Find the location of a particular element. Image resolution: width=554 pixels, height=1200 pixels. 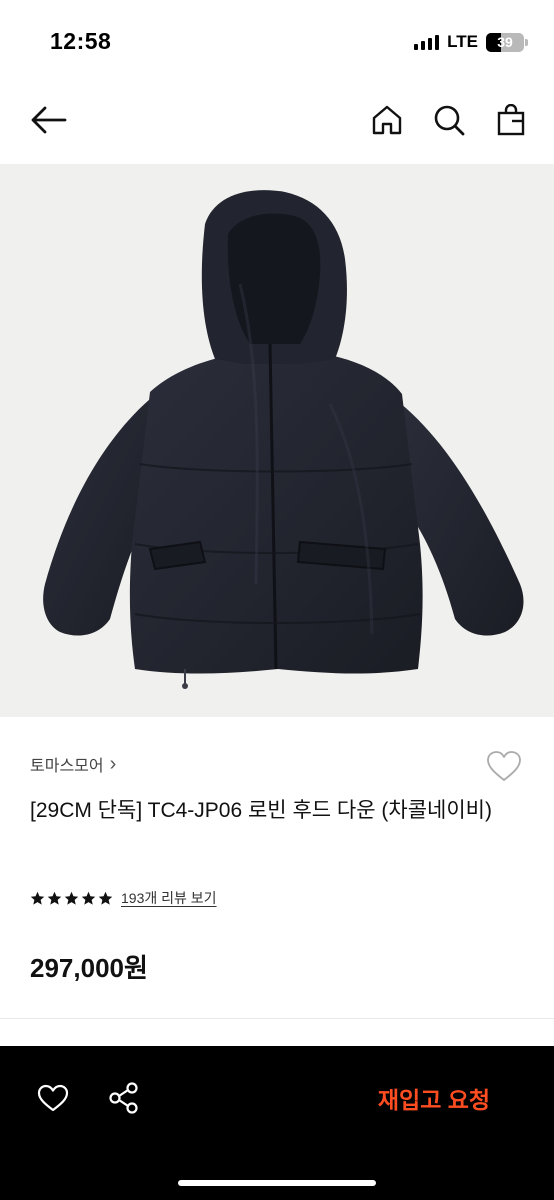

brand-link: 토마스모어 › is located at coordinates (73, 764).